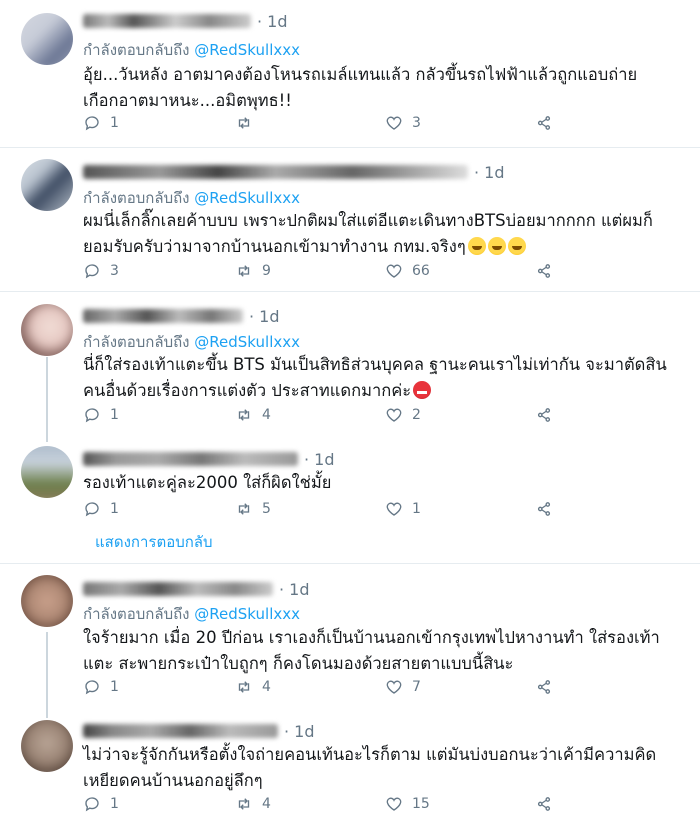 The height and width of the screenshot is (826, 700). I want to click on like-count: 15, so click(421, 804).